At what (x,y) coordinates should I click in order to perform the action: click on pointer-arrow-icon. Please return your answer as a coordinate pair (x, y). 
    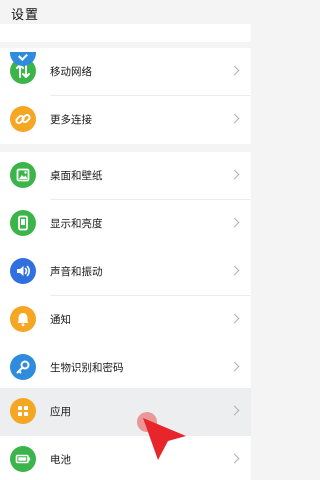
    Looking at the image, I should click on (164, 439).